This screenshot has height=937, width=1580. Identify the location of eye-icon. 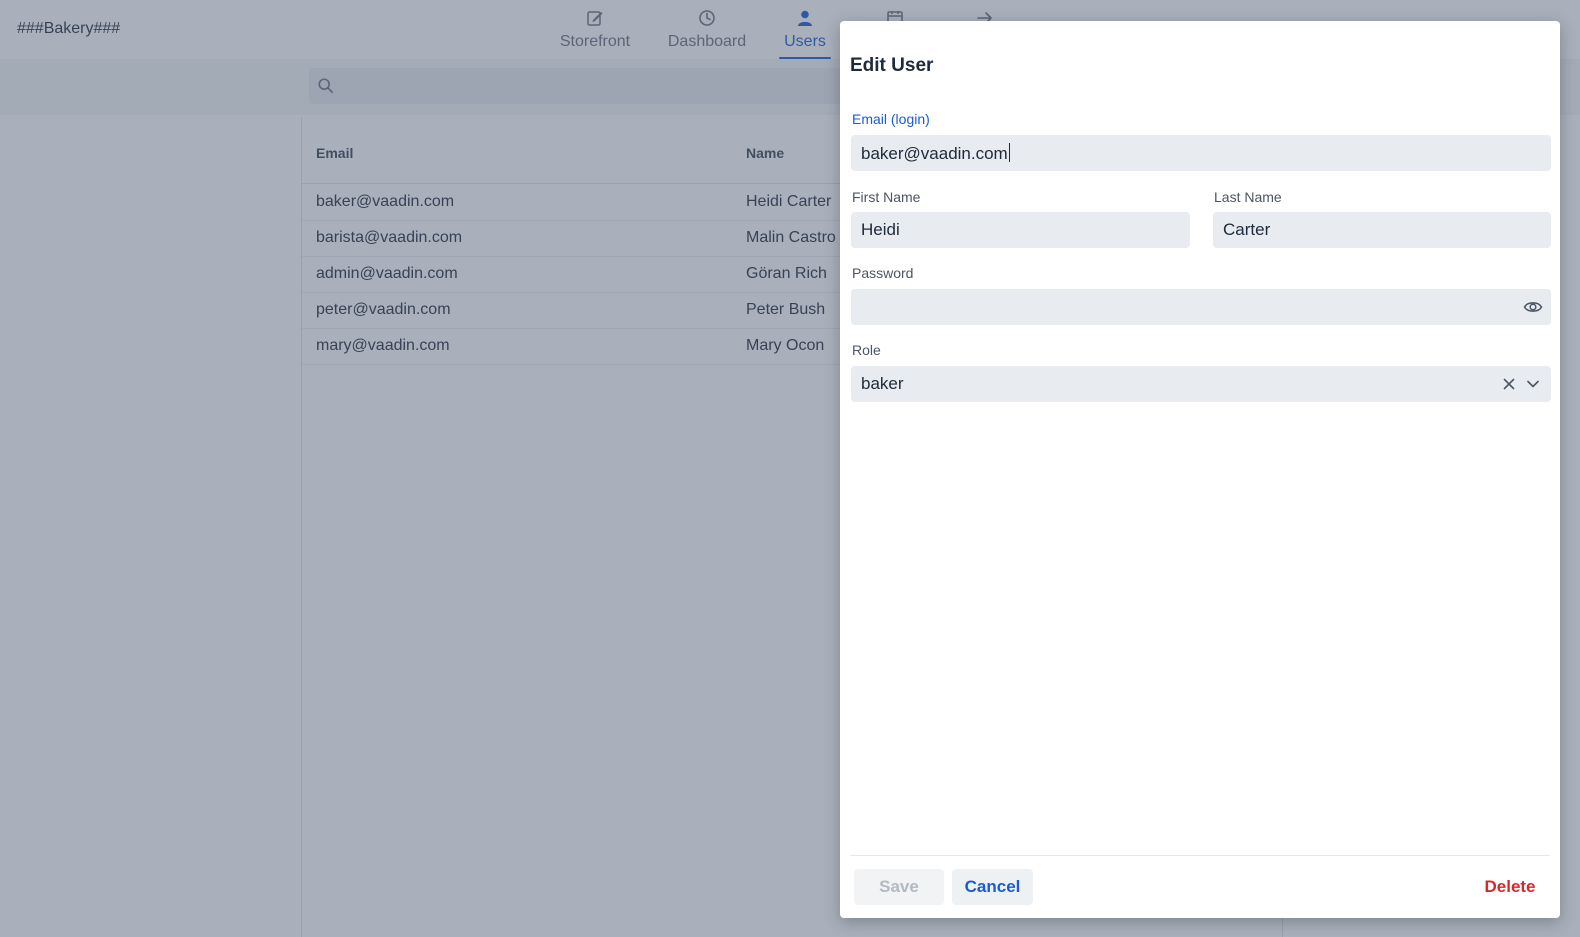
(1533, 307).